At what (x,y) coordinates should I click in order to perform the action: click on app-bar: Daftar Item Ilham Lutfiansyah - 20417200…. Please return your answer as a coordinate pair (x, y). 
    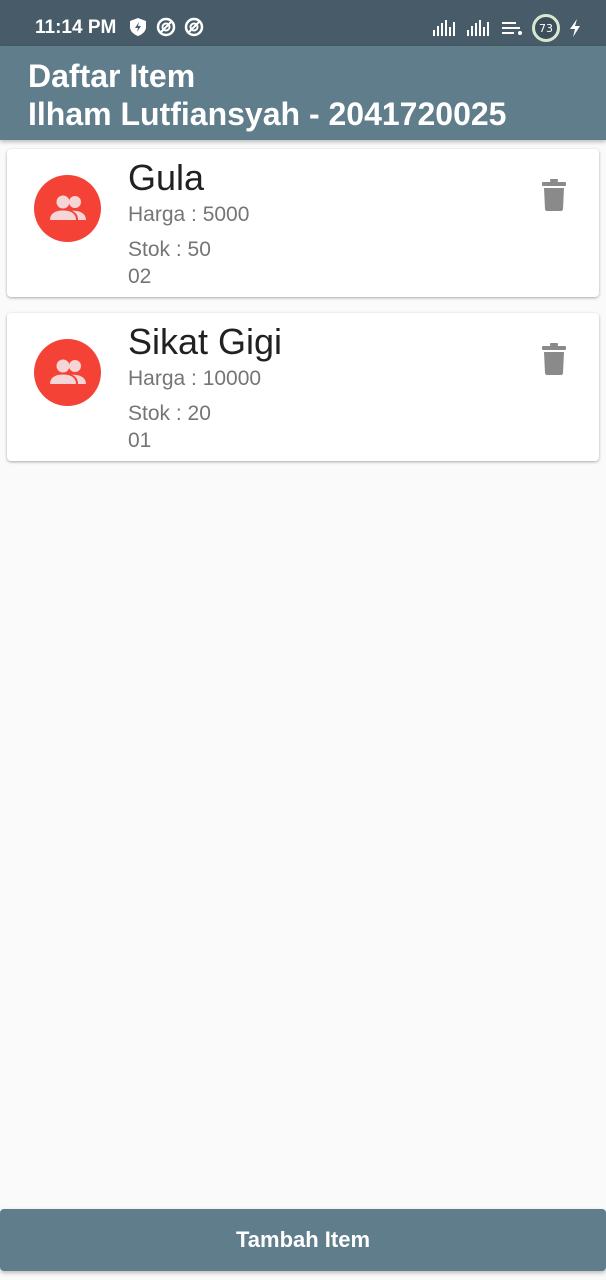
    Looking at the image, I should click on (303, 93).